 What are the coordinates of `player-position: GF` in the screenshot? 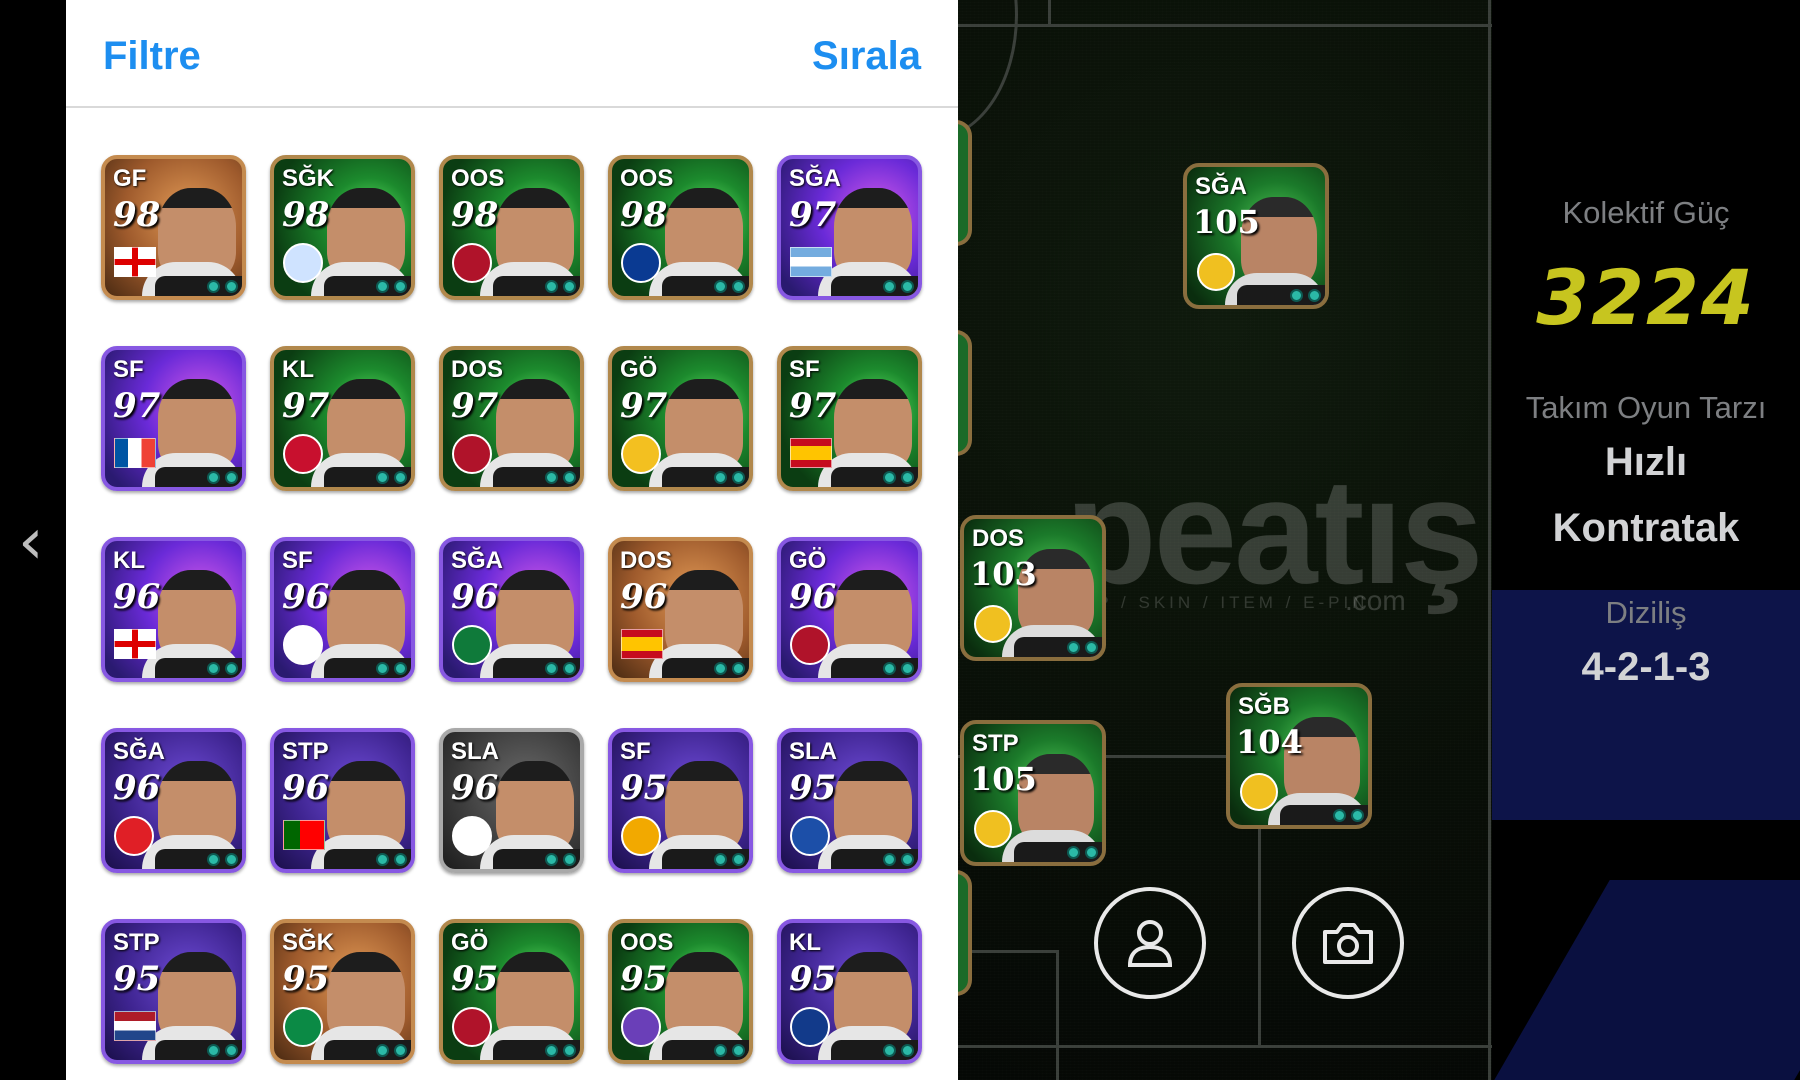 It's located at (130, 178).